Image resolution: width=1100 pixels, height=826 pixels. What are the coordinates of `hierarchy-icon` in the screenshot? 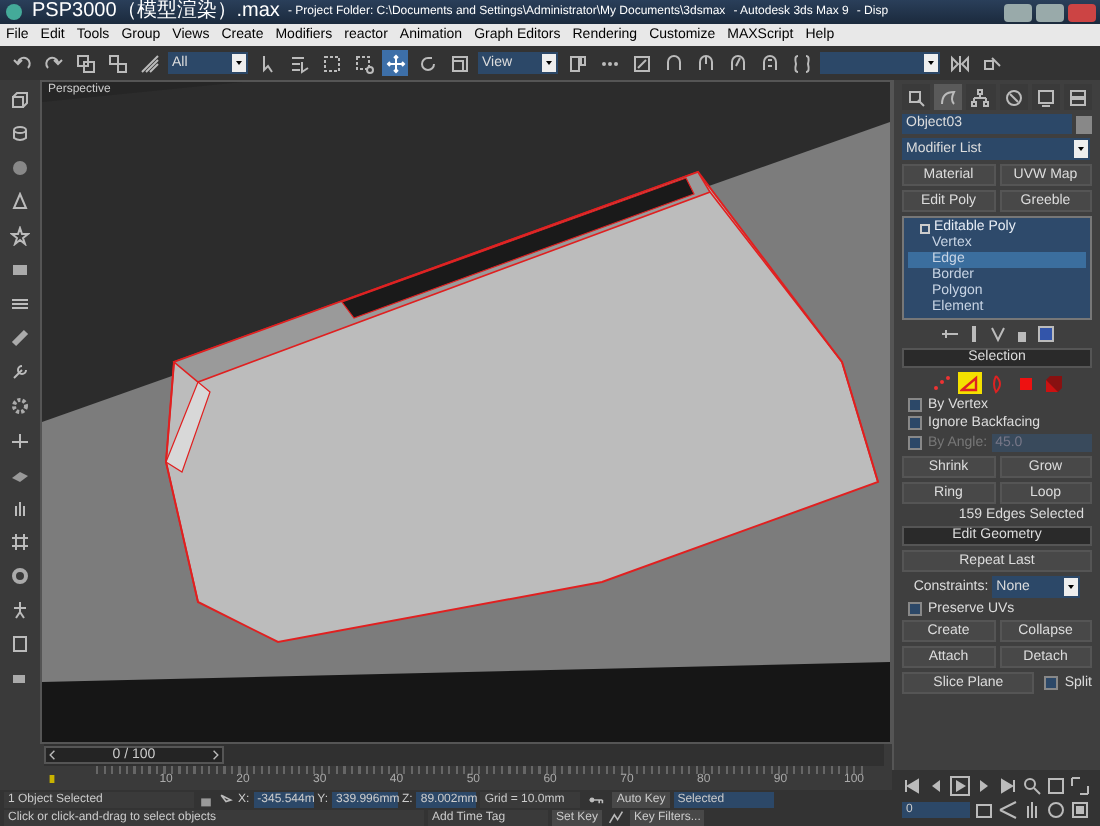 It's located at (980, 97).